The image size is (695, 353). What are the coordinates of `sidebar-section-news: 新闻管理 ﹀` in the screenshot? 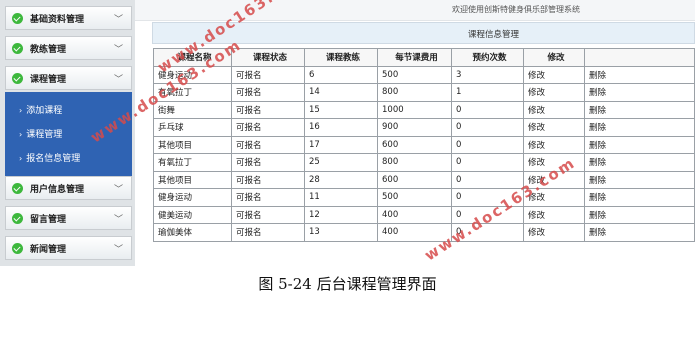 It's located at (68, 248).